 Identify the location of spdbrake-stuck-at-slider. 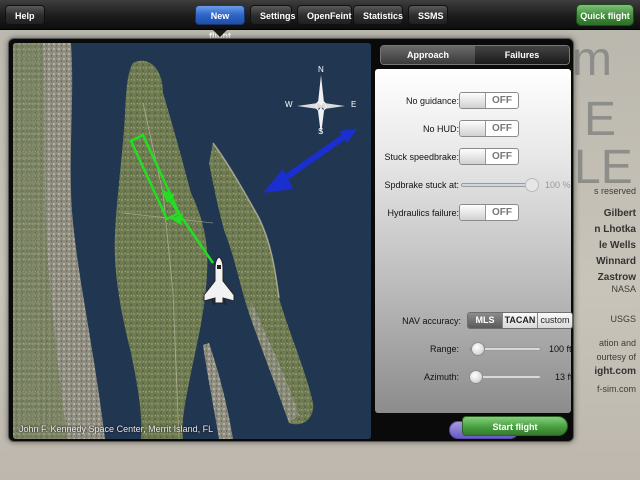
(500, 185).